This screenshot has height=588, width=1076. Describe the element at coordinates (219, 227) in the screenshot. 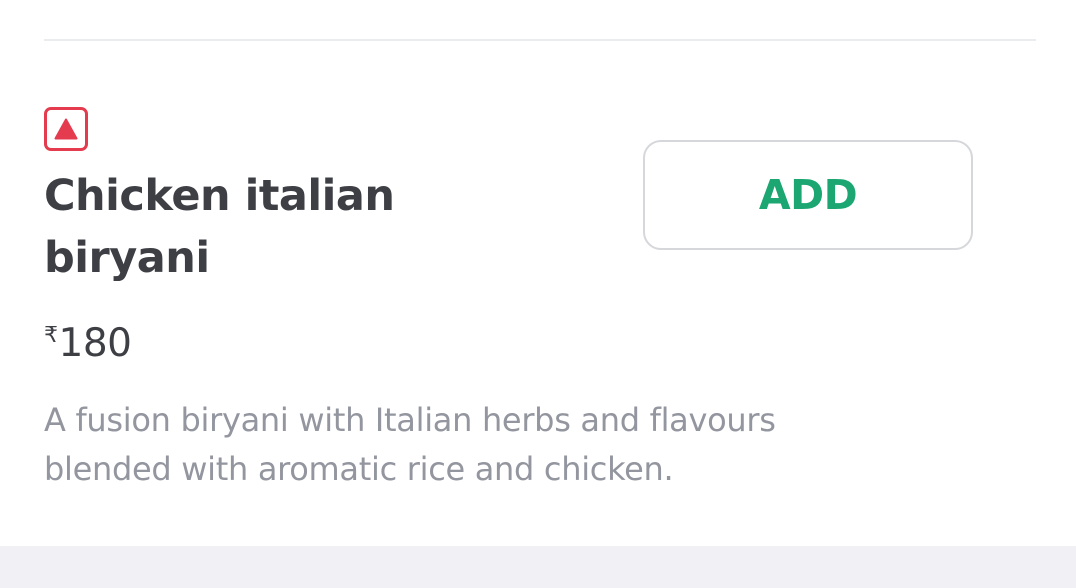

I see `item-name: Chicken italian biryani` at that location.